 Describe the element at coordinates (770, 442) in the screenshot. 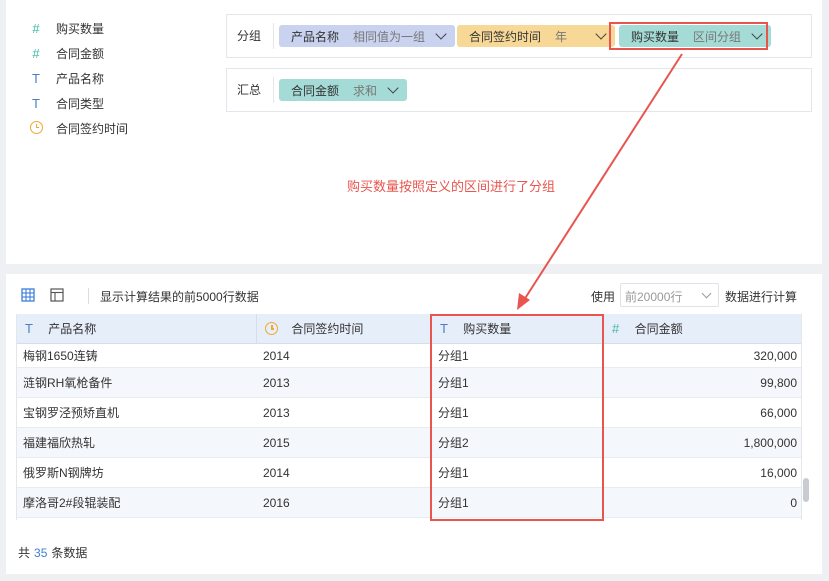

I see `cell-amount: 1,800,000` at that location.